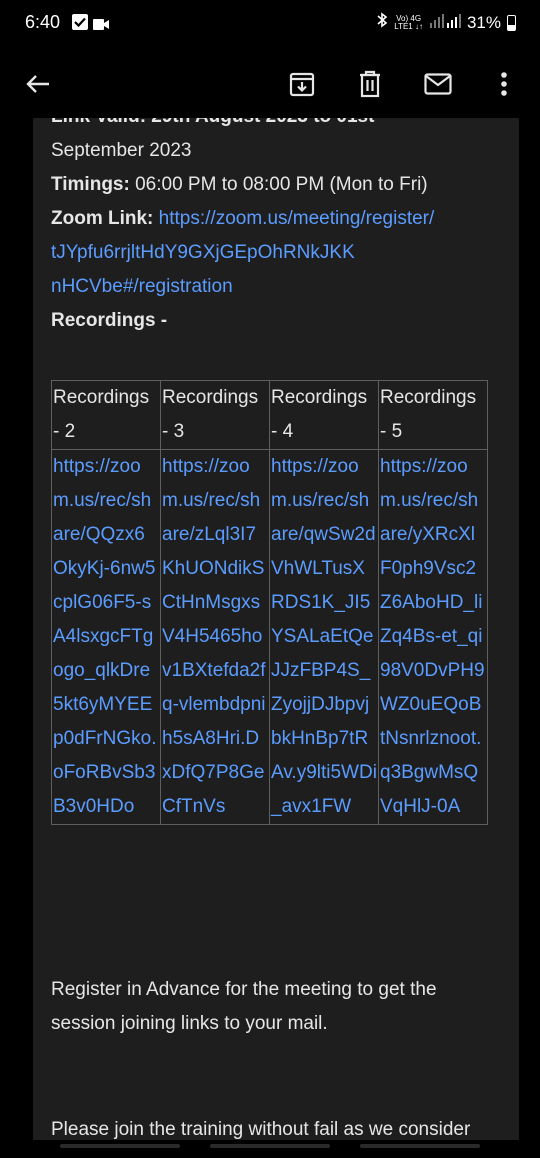 Image resolution: width=540 pixels, height=1158 pixels. I want to click on status-right-group: Vo) 4G LTE1 ↓↑ 31%, so click(446, 22).